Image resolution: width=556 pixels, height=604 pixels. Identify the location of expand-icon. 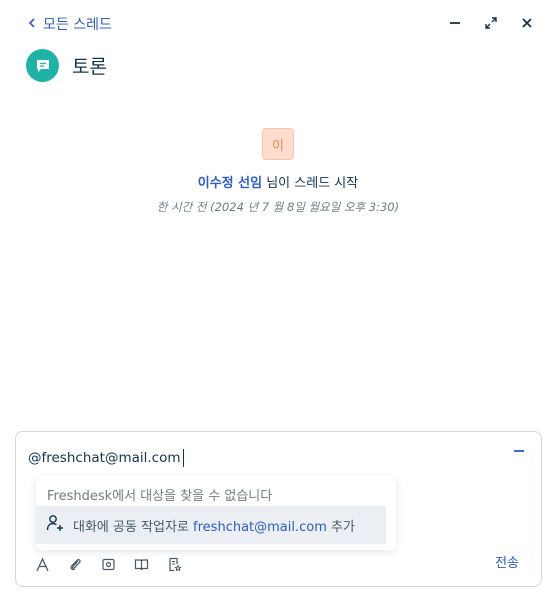
(491, 23).